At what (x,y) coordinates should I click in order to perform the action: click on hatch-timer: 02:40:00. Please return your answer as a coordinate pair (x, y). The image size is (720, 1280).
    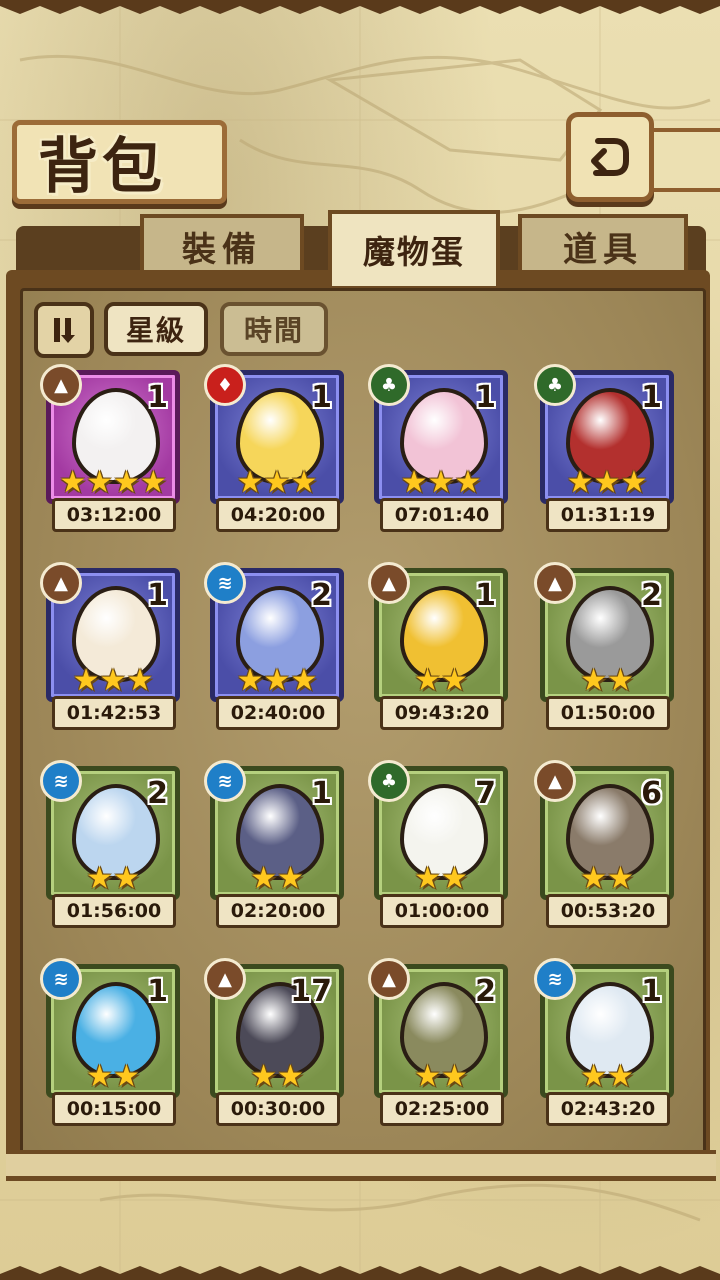
    Looking at the image, I should click on (278, 713).